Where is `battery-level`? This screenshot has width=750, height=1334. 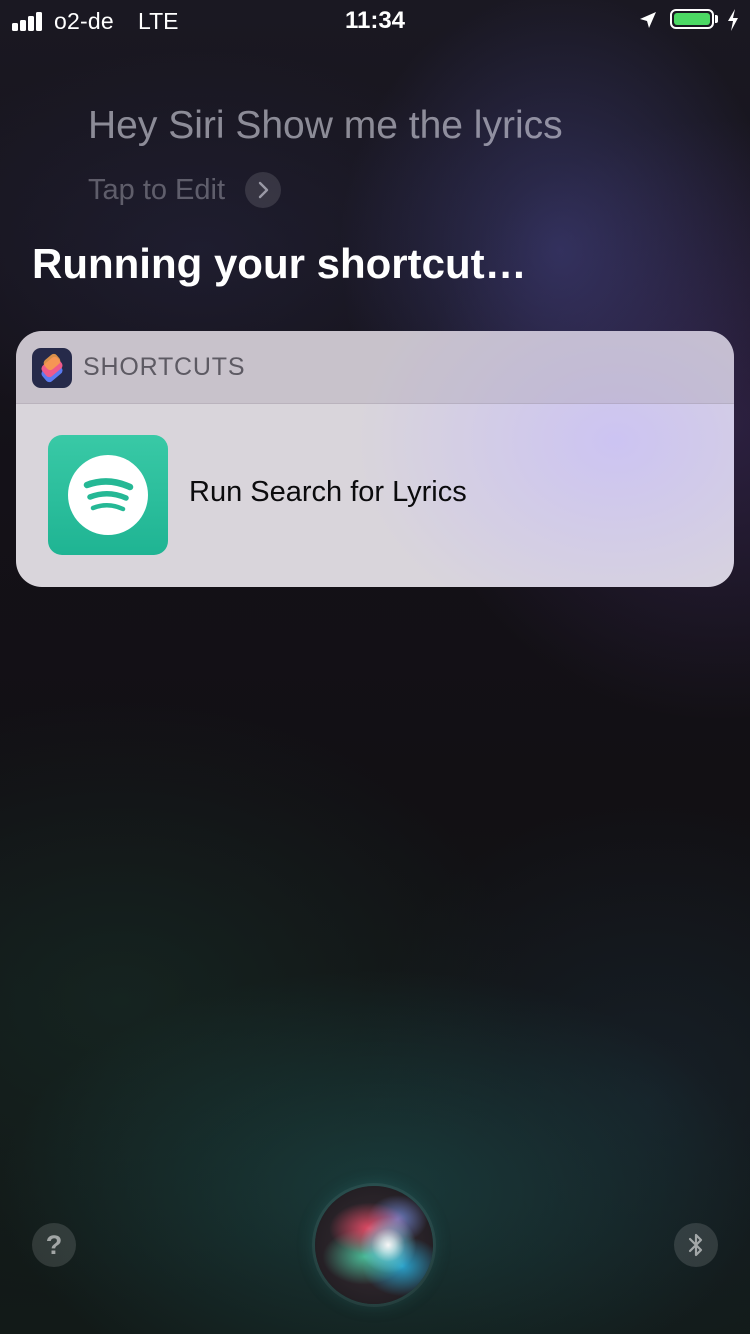 battery-level is located at coordinates (692, 19).